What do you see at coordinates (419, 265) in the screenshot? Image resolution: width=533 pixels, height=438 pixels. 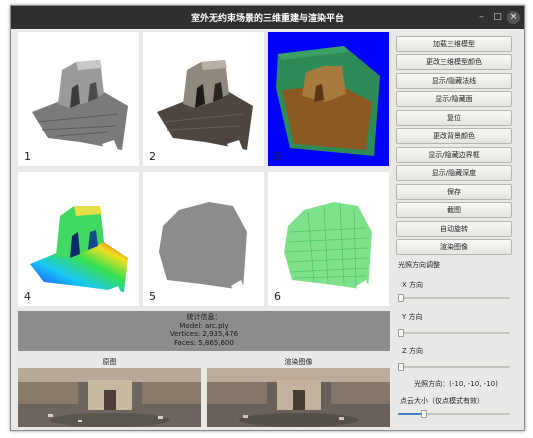 I see `light-direction-section-label: 光照方向调整` at bounding box center [419, 265].